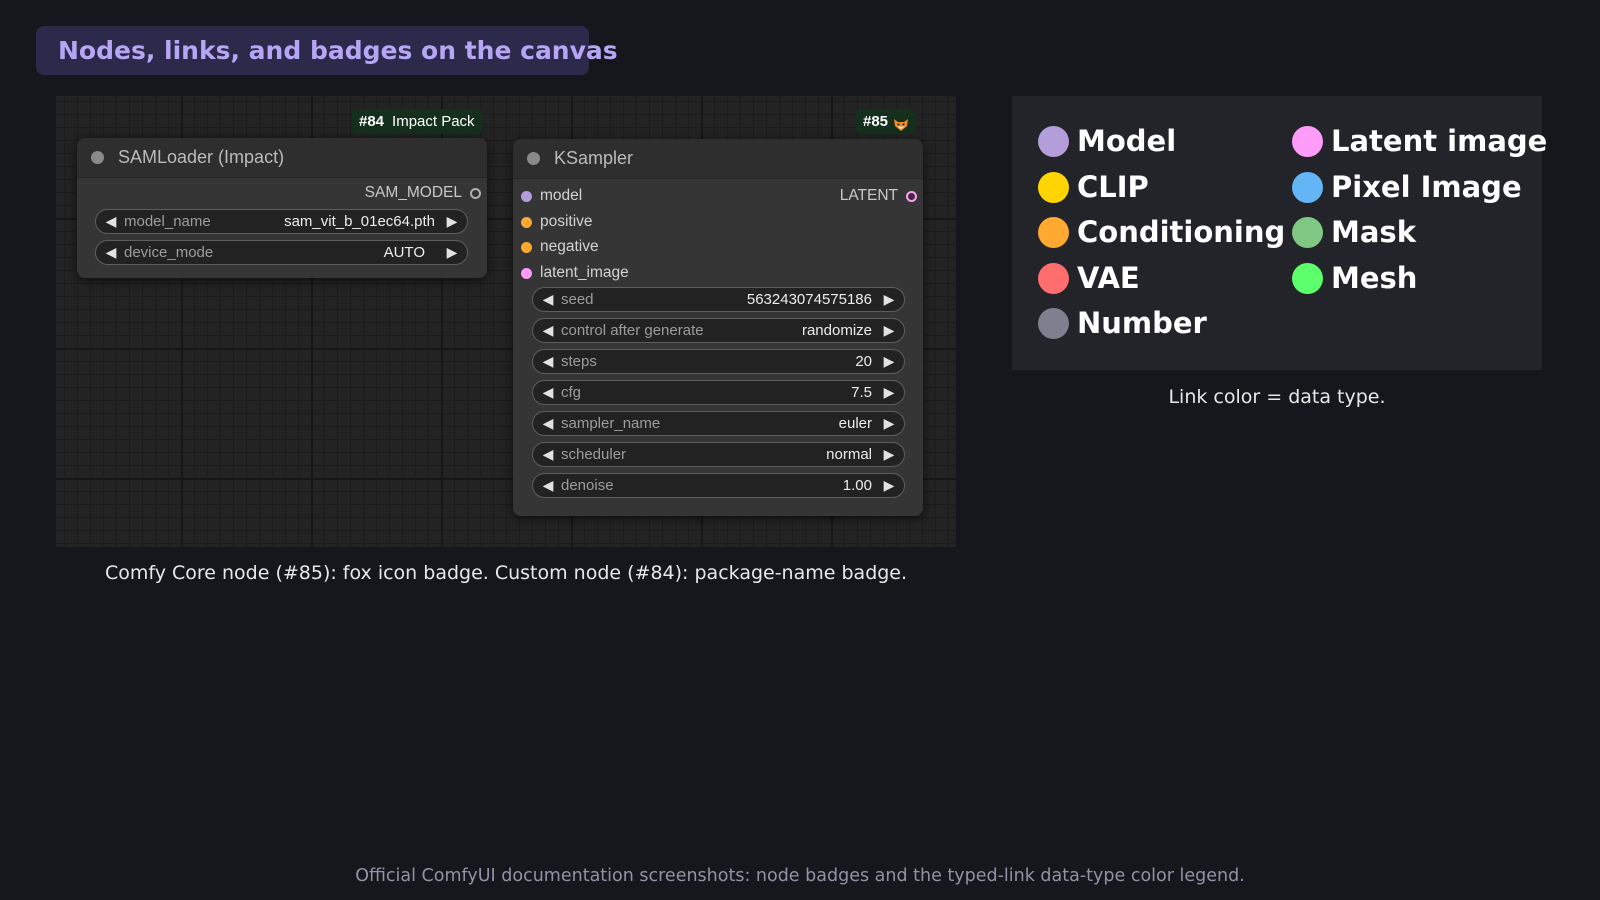  What do you see at coordinates (587, 485) in the screenshot?
I see `widget-label: denoise` at bounding box center [587, 485].